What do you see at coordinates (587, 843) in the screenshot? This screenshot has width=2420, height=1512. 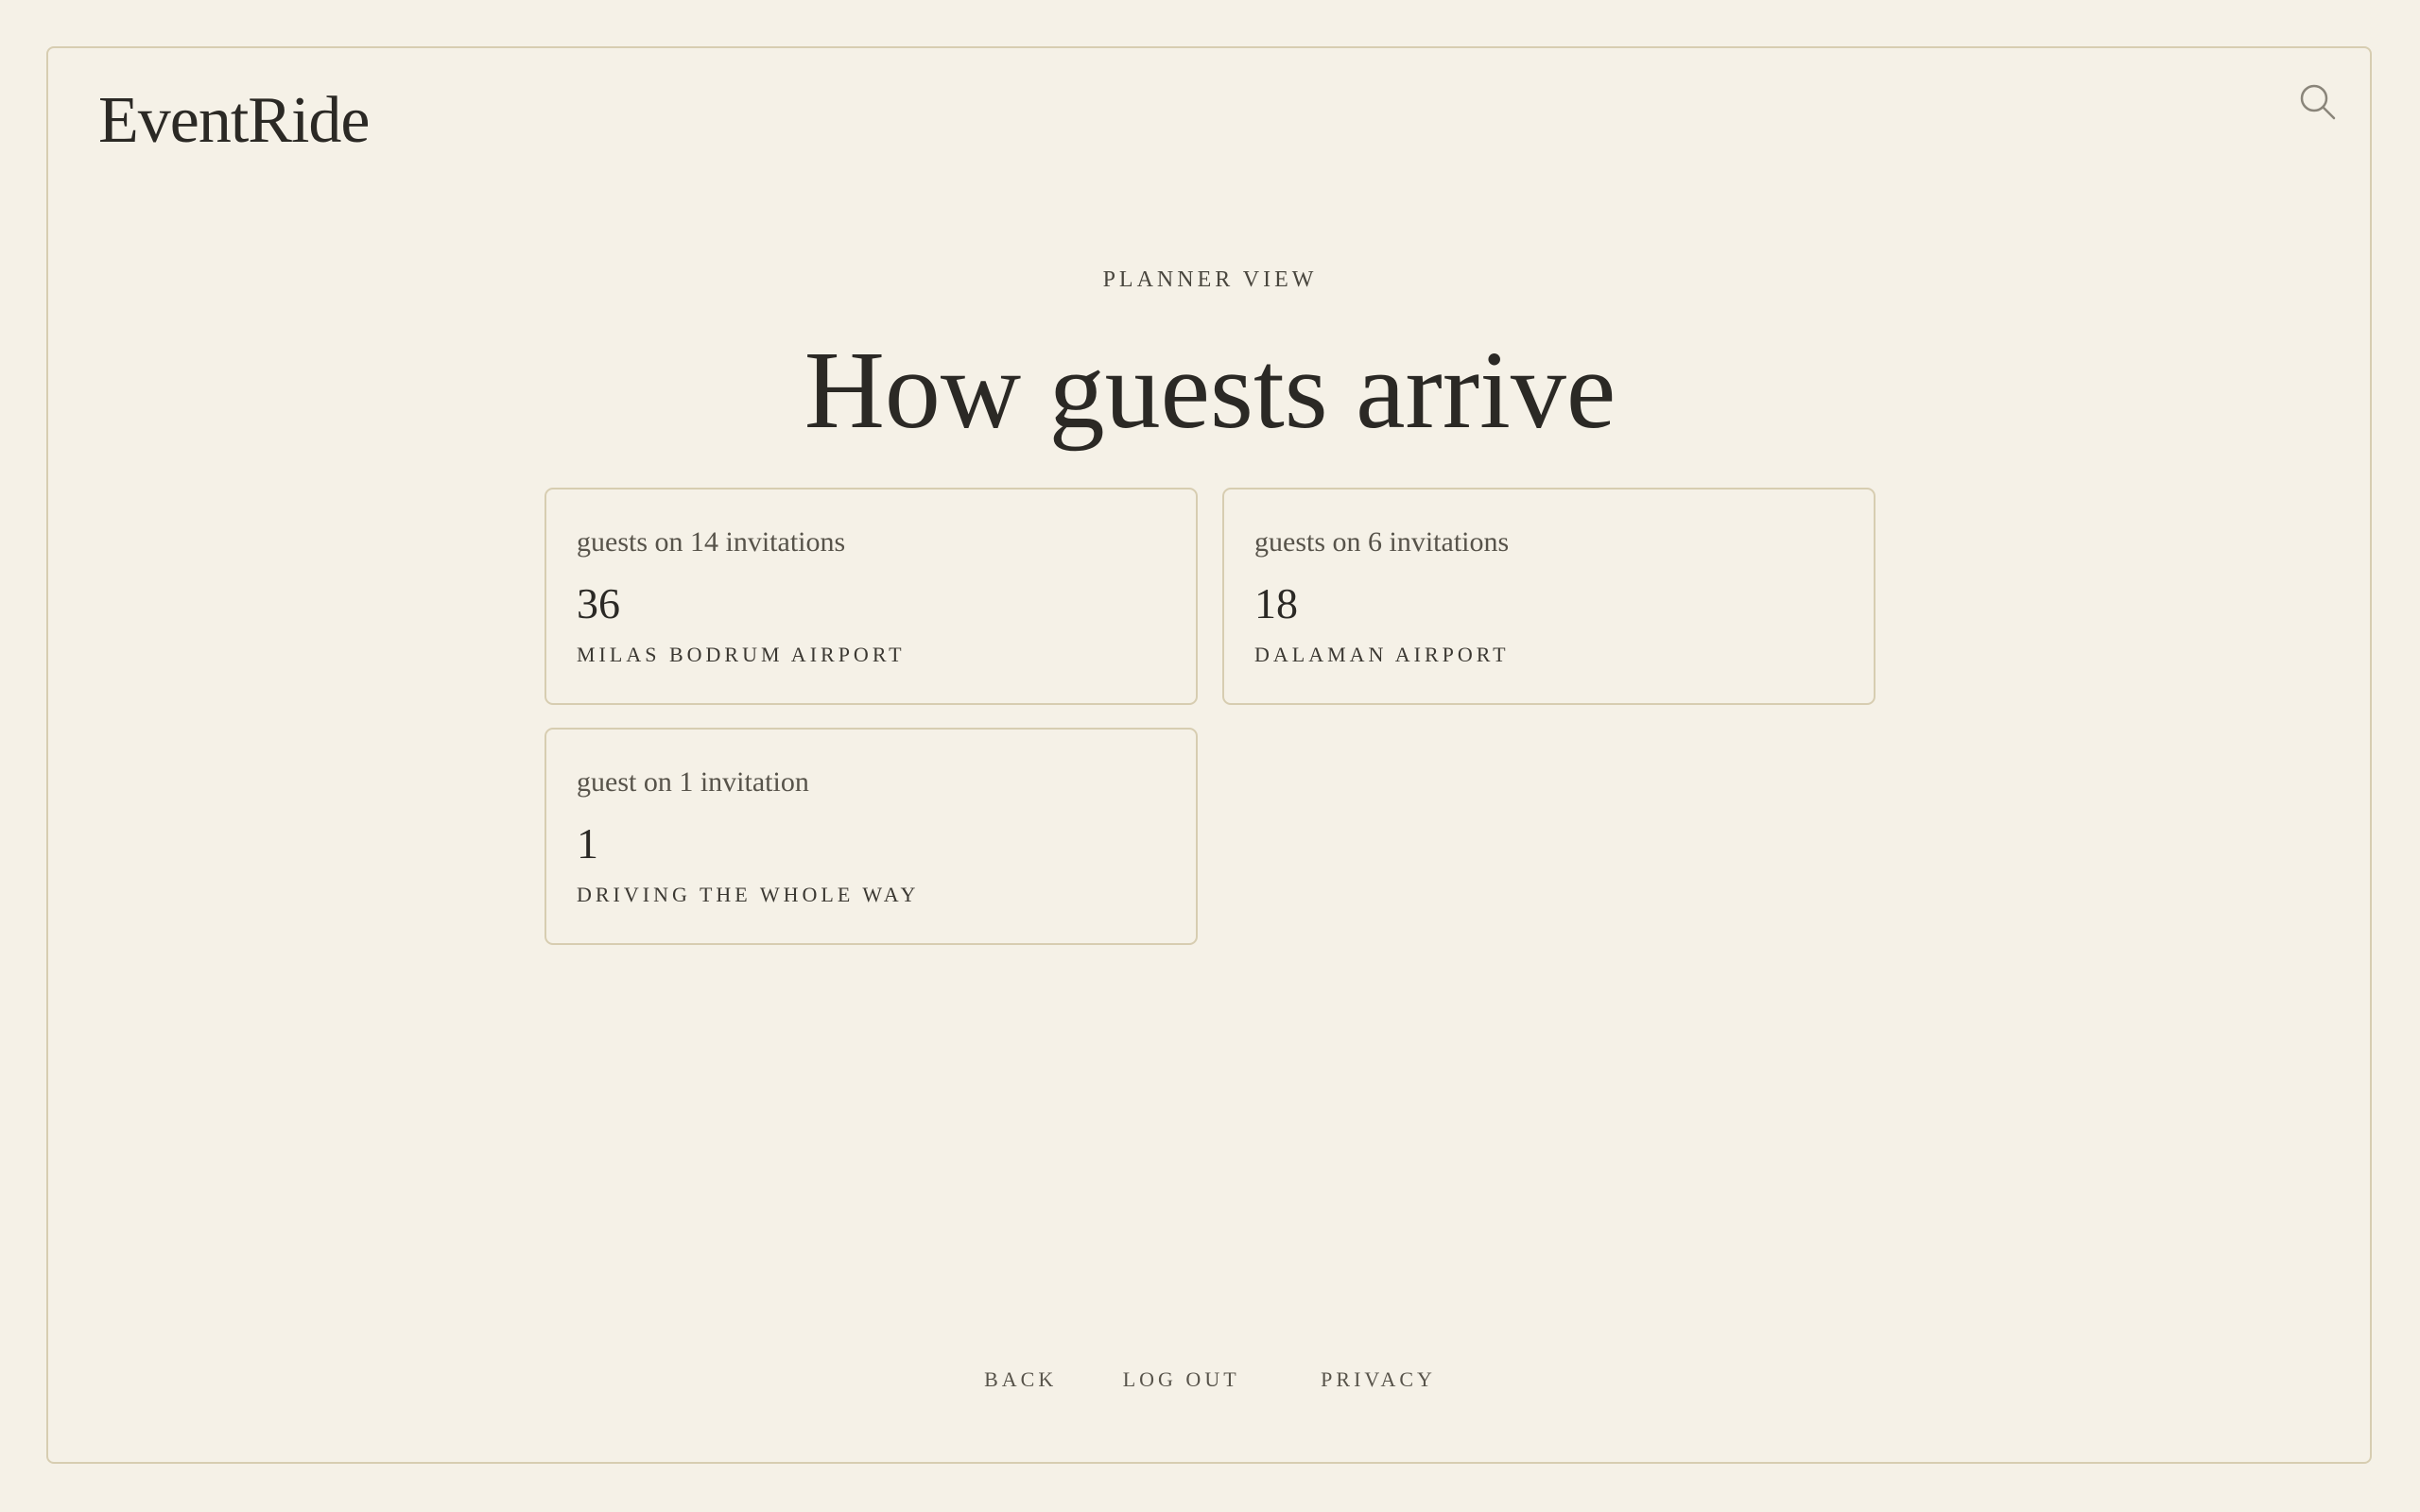 I see `card-guest-count: 1` at bounding box center [587, 843].